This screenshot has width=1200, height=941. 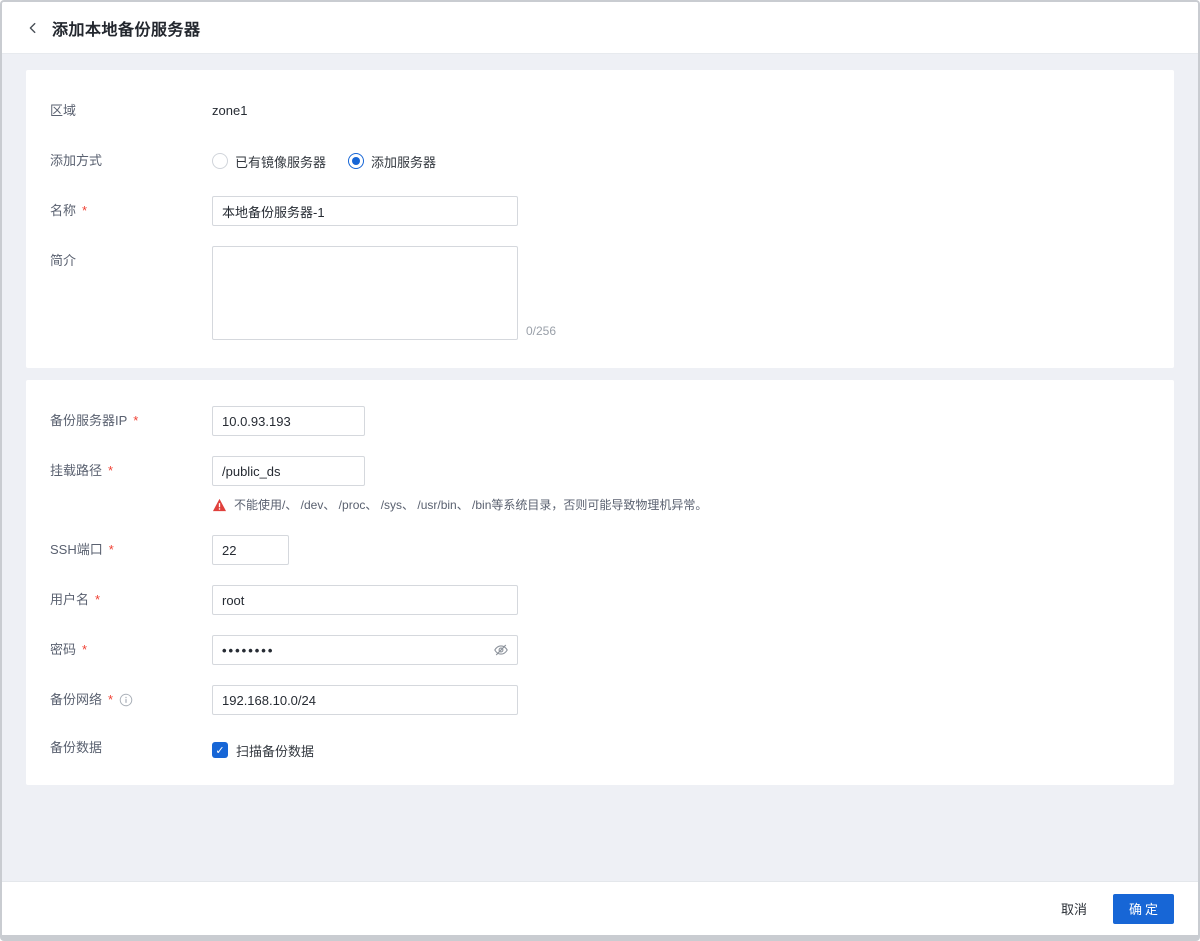 I want to click on page-title: 添加本地备份服务器, so click(x=126, y=30).